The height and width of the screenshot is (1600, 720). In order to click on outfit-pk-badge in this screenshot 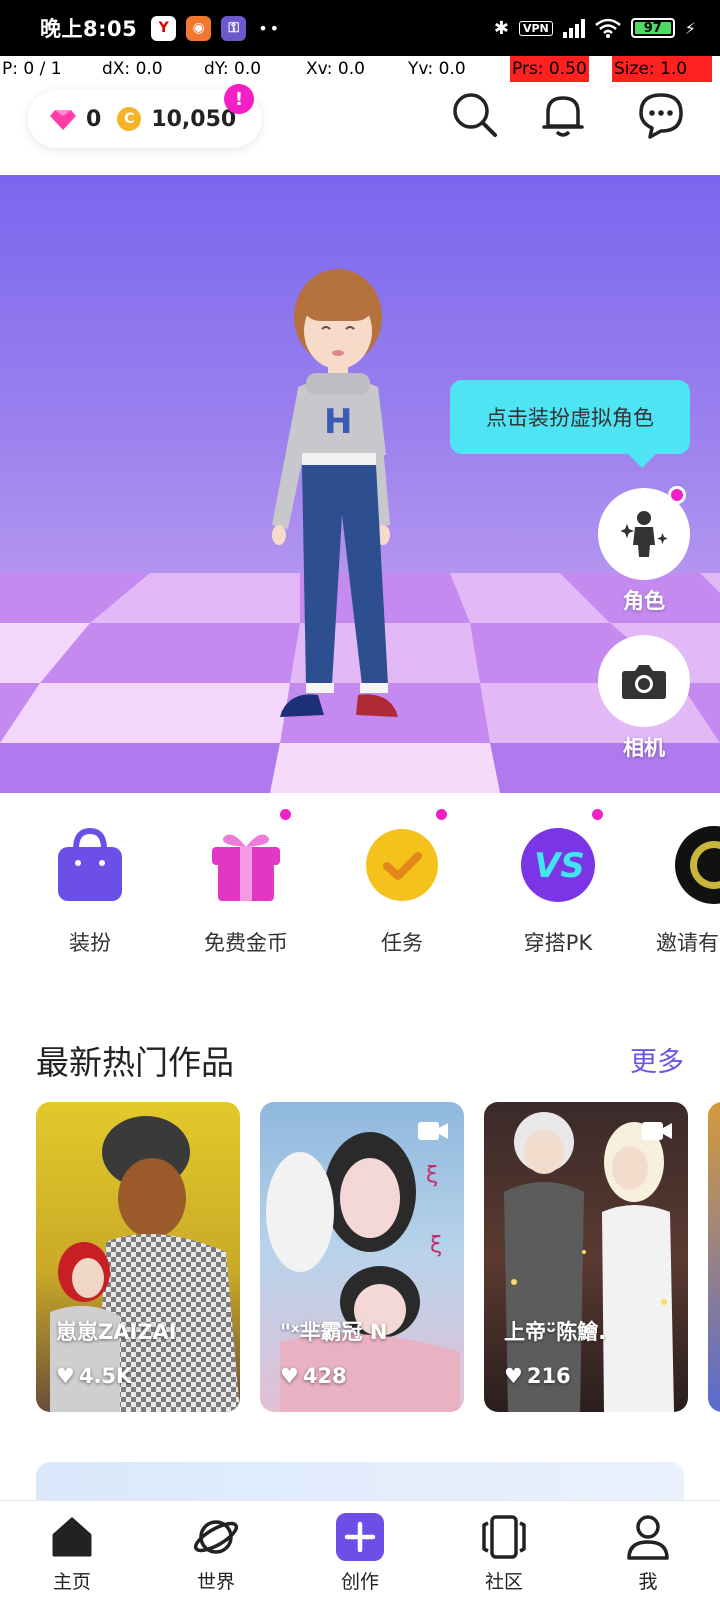, I will do `click(597, 814)`.